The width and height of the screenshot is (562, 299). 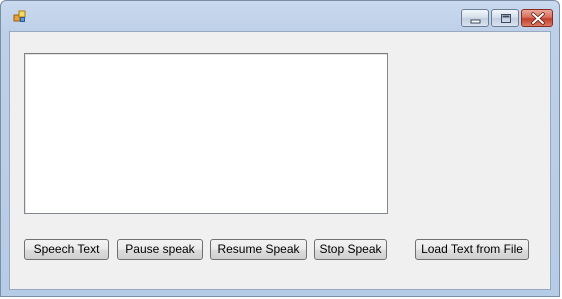 I want to click on stop-speak-button: Stop Speak, so click(x=350, y=249).